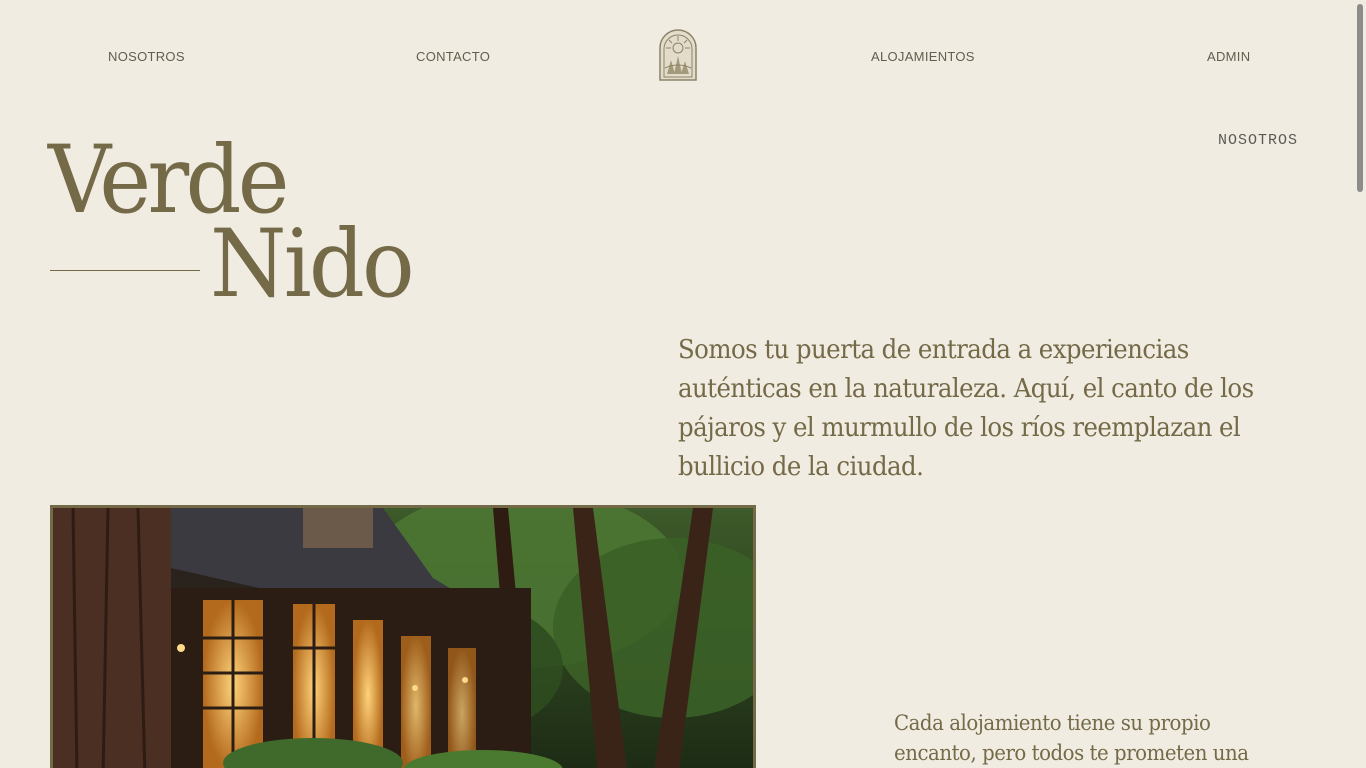  What do you see at coordinates (1228, 56) in the screenshot?
I see `nav-link-admin: ADMIN` at bounding box center [1228, 56].